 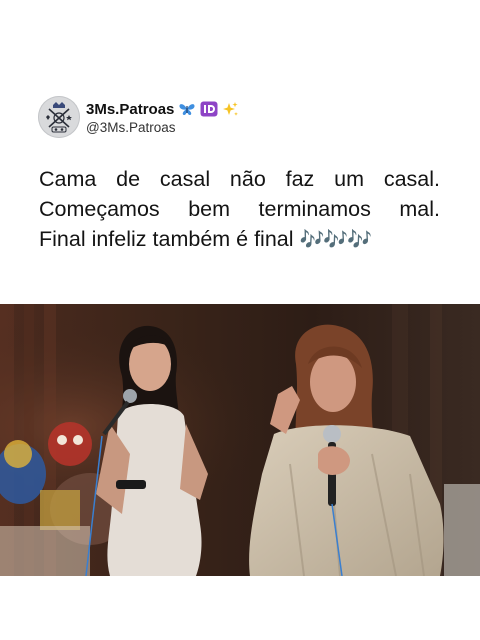 What do you see at coordinates (239, 179) in the screenshot?
I see `post-text-line-1: Cama de casal não faz um casal.` at bounding box center [239, 179].